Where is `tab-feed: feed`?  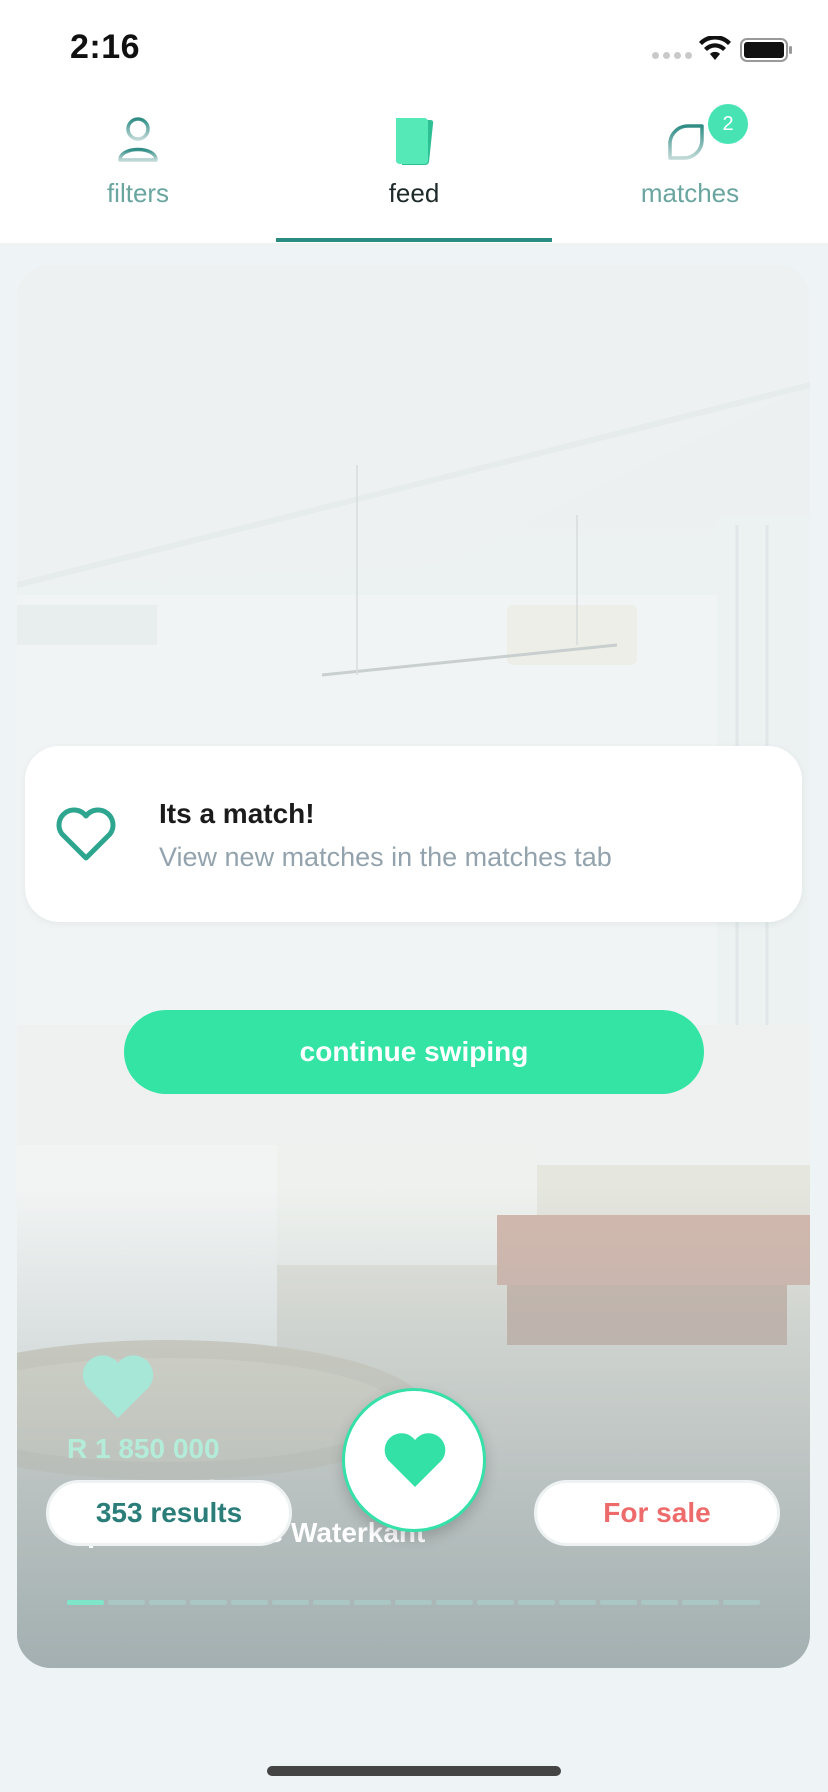 tab-feed: feed is located at coordinates (414, 171).